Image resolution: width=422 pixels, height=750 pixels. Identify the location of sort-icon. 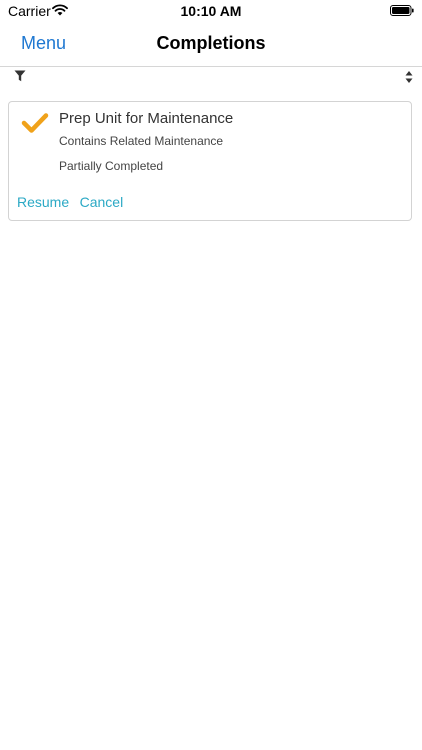
(409, 77).